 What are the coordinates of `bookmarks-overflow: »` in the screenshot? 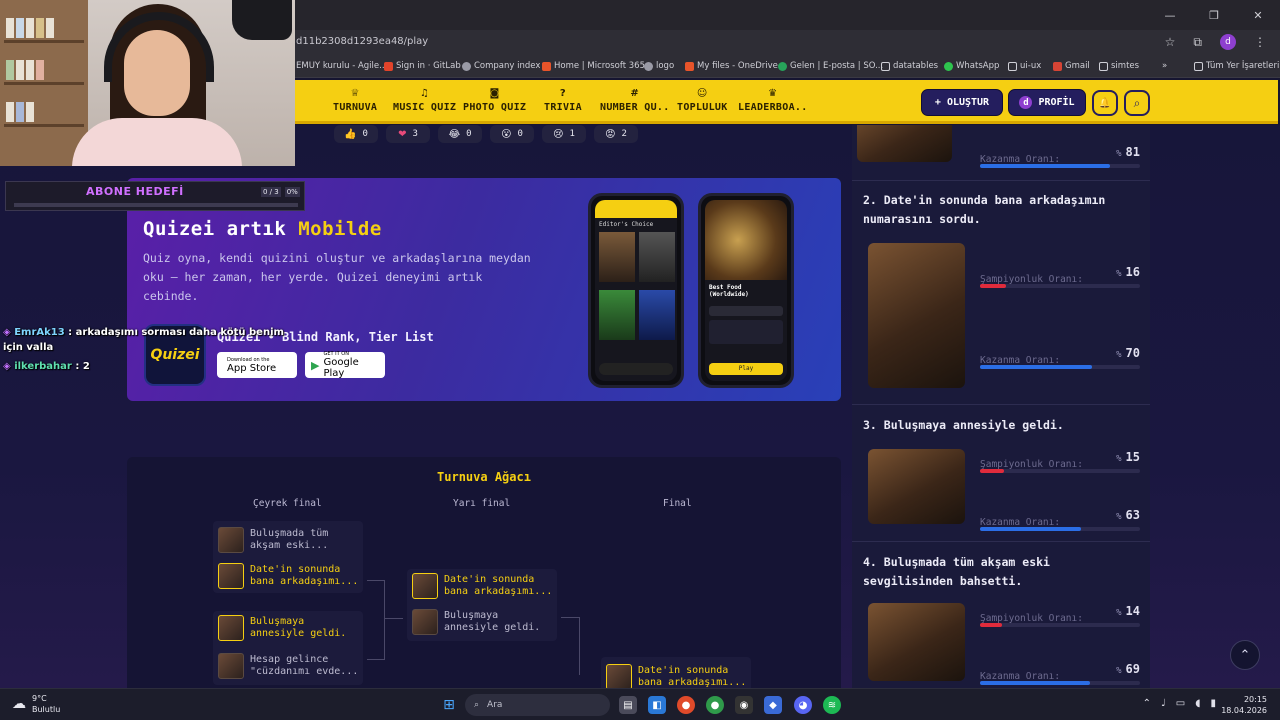 It's located at (1164, 66).